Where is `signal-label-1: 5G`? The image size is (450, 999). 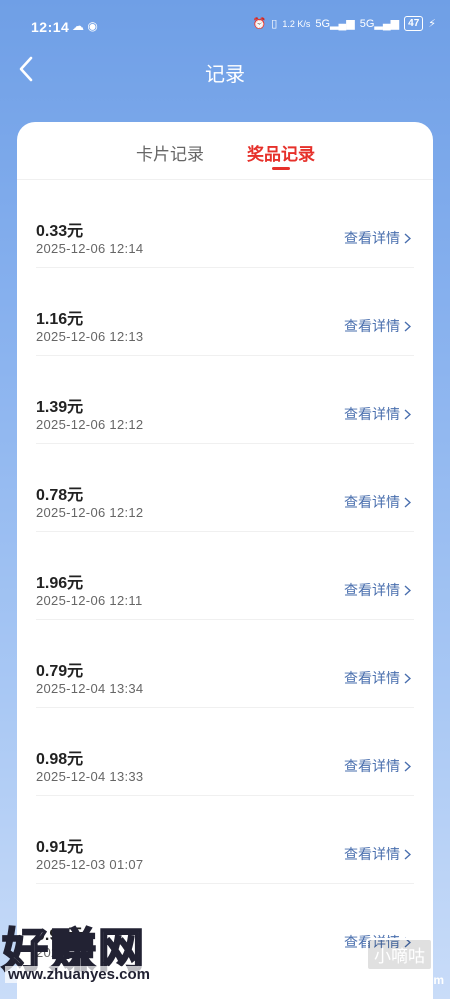 signal-label-1: 5G is located at coordinates (323, 24).